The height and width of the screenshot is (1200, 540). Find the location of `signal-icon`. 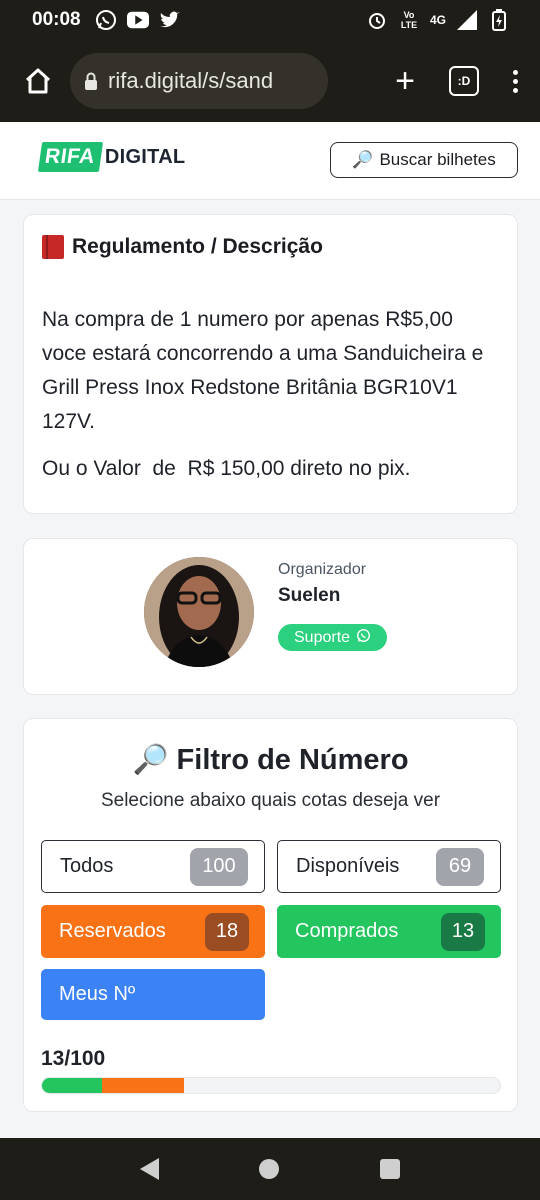

signal-icon is located at coordinates (467, 20).